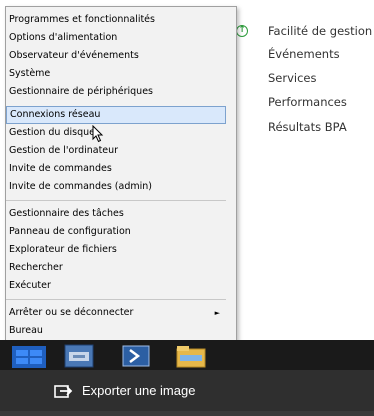 The image size is (374, 416). Describe the element at coordinates (217, 313) in the screenshot. I see `submenu-arrow-icon: ►` at that location.